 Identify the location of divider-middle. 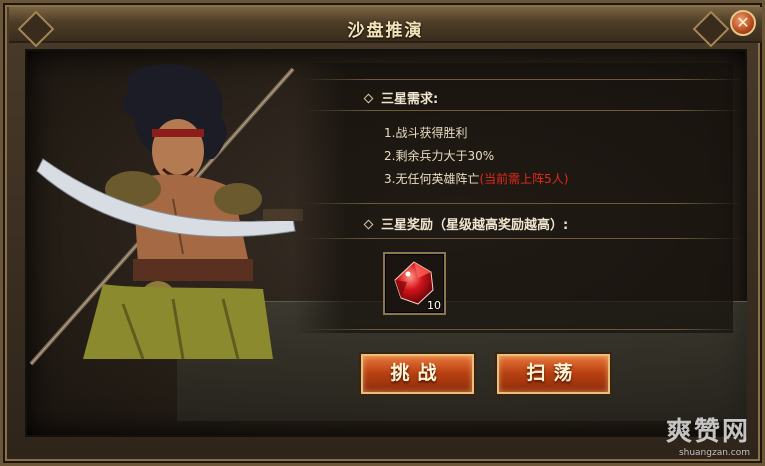
(523, 203).